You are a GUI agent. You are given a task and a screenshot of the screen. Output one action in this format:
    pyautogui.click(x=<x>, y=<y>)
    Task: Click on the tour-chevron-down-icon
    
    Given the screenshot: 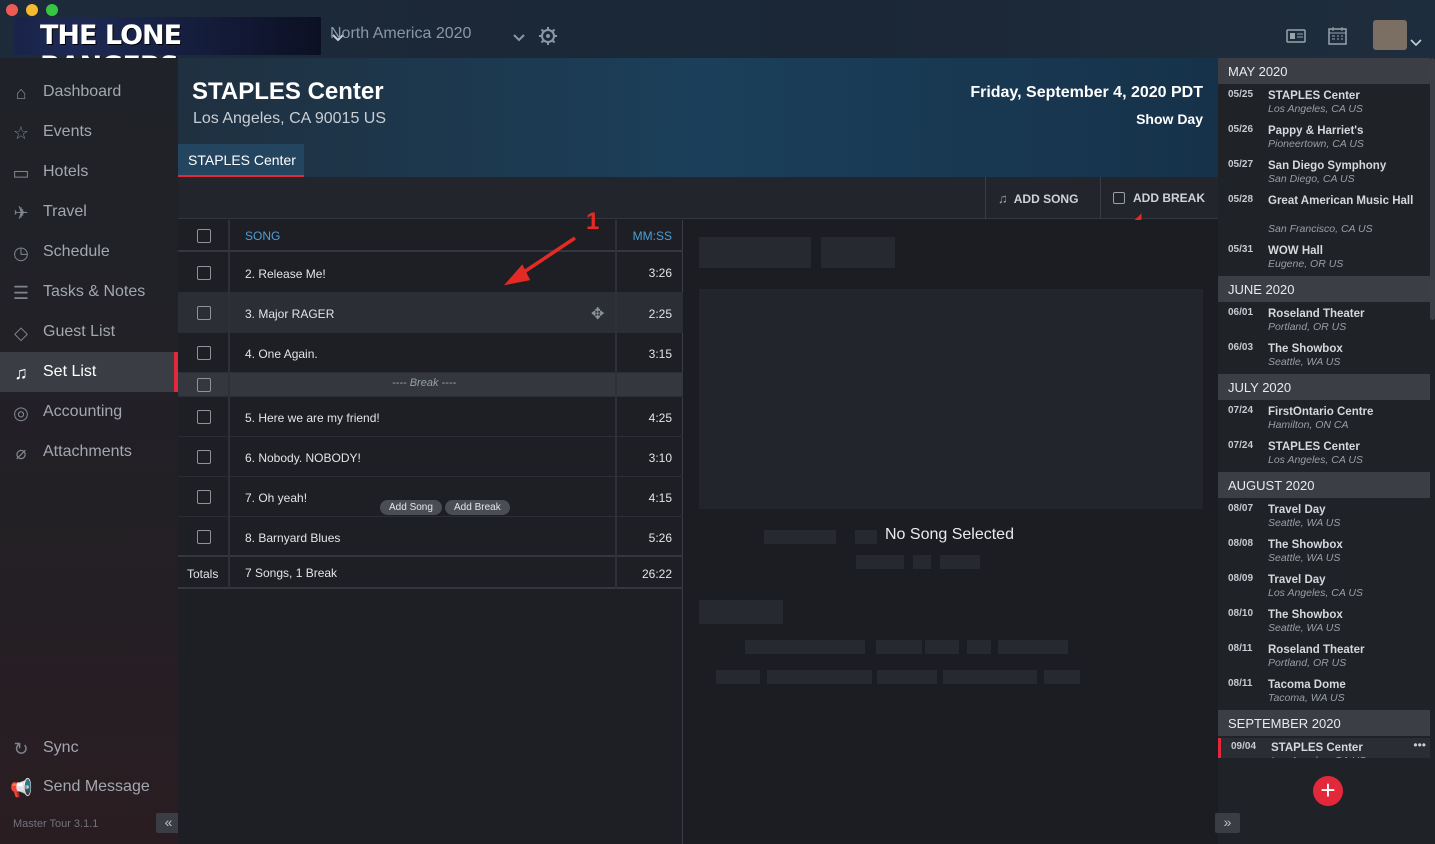 What is the action you would take?
    pyautogui.click(x=519, y=39)
    